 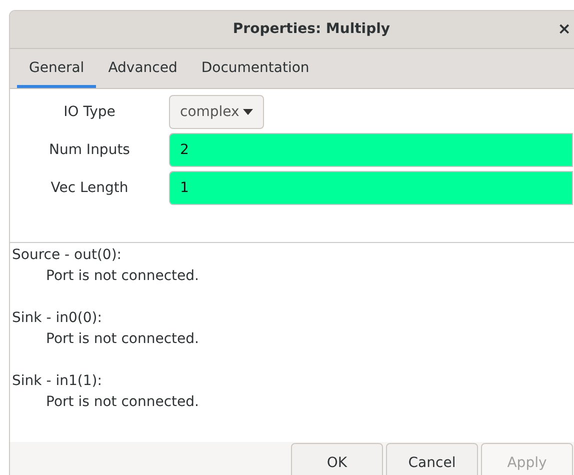 What do you see at coordinates (311, 29) in the screenshot?
I see `window-title: Properties: Multiply` at bounding box center [311, 29].